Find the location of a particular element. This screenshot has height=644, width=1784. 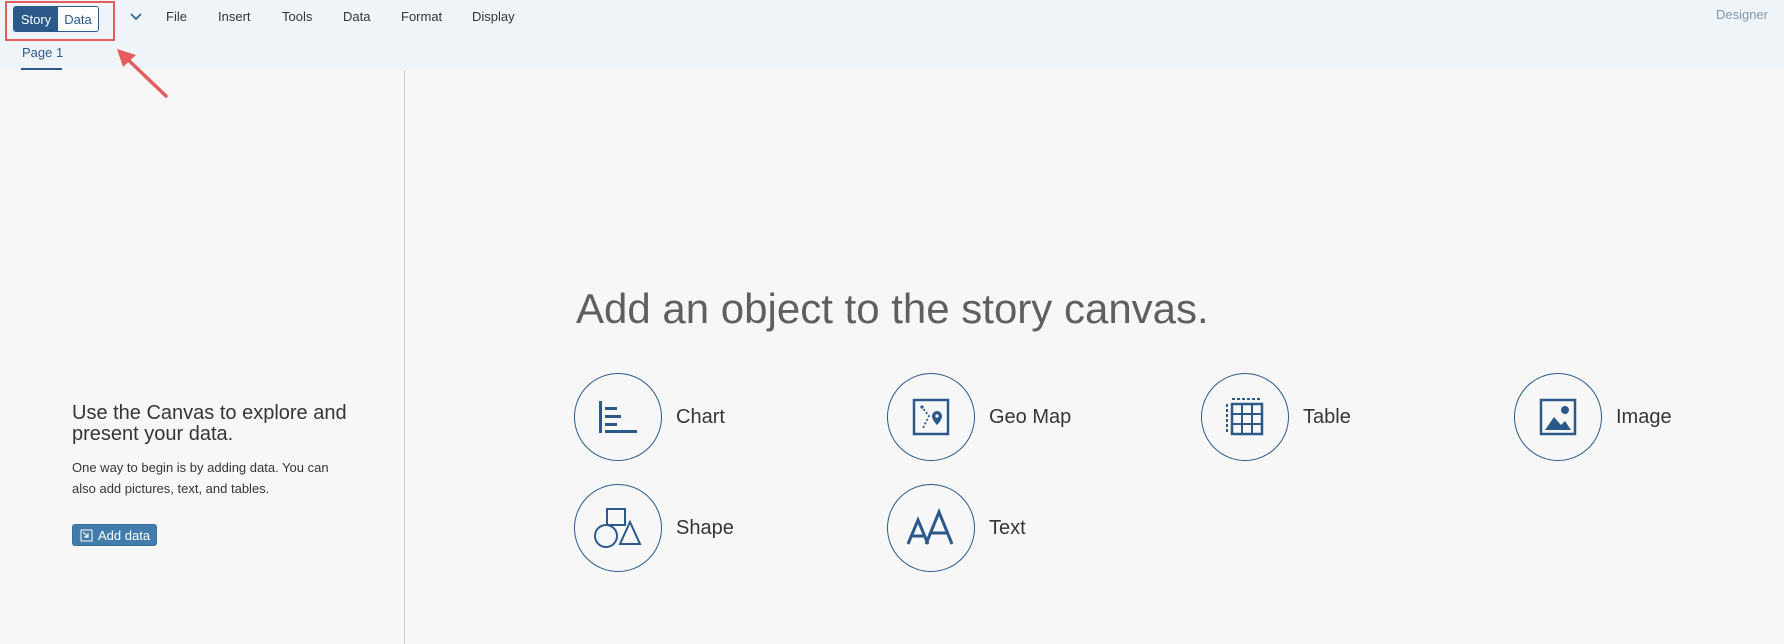

chart-icon is located at coordinates (618, 417).